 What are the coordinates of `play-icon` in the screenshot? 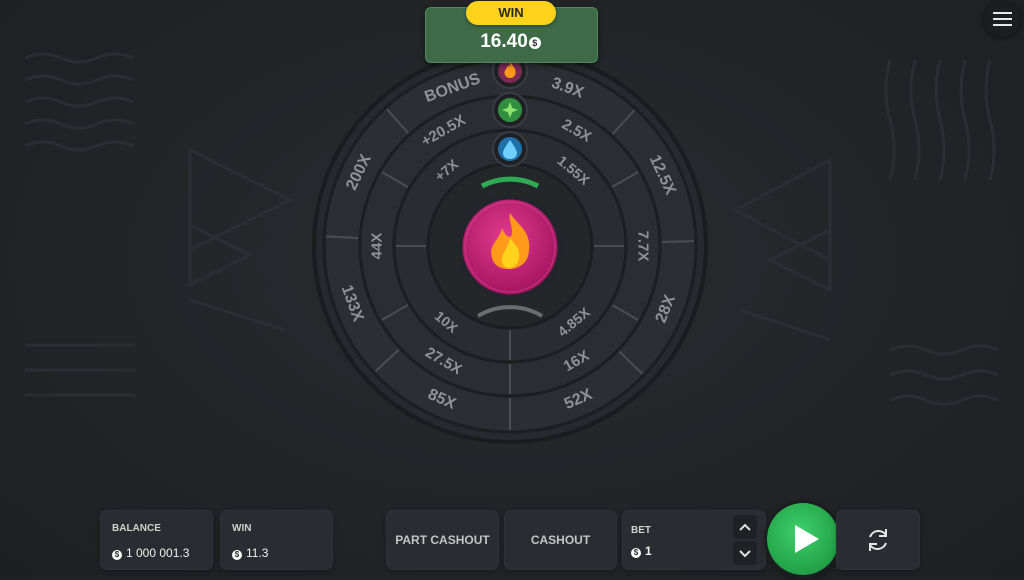 It's located at (807, 539).